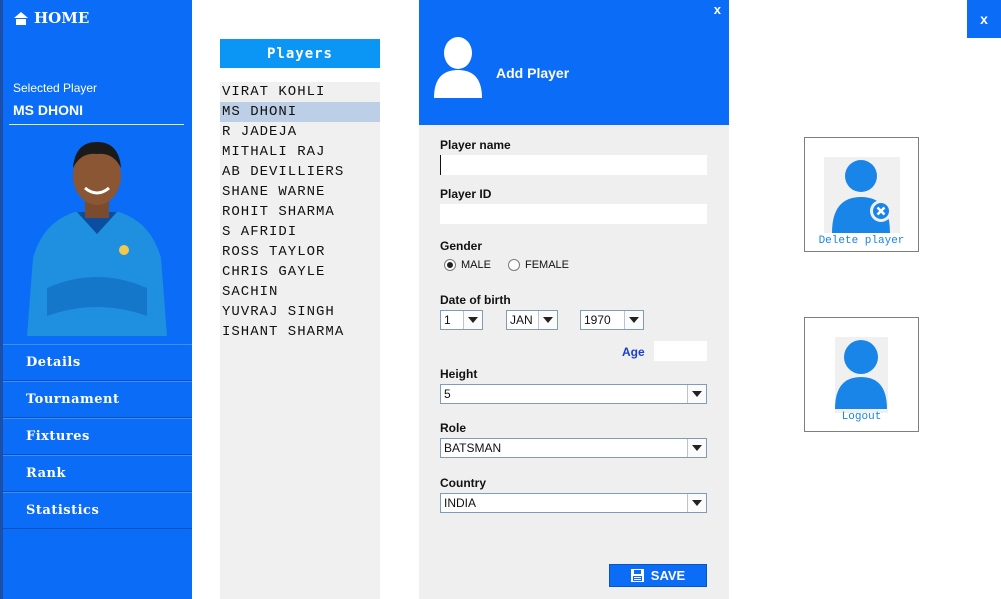  I want to click on gender-female-label: FEMALE, so click(547, 265).